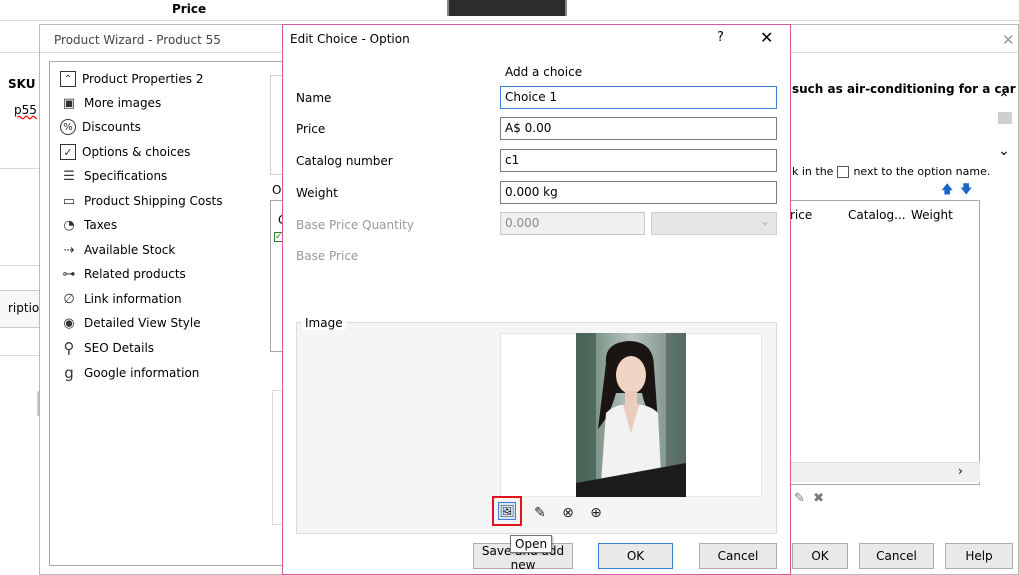  I want to click on ok-button: OK, so click(635, 556).